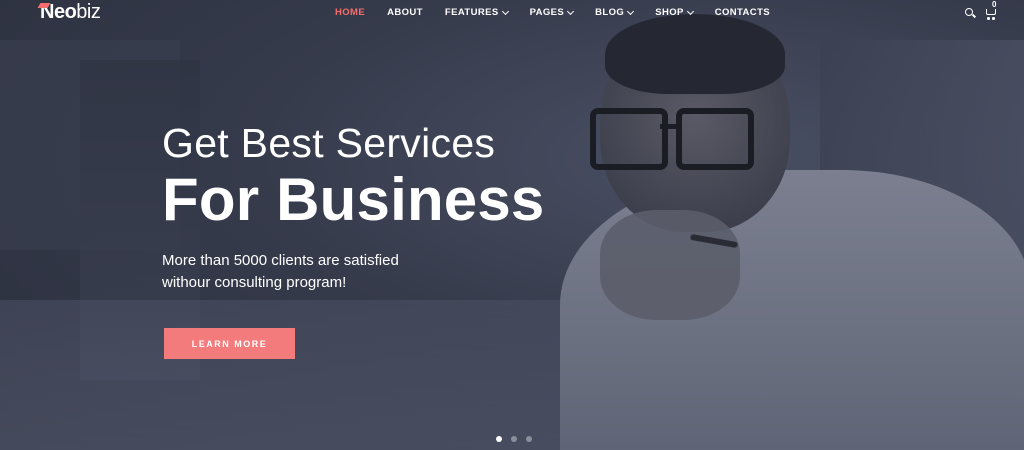  I want to click on search-icon, so click(969, 12).